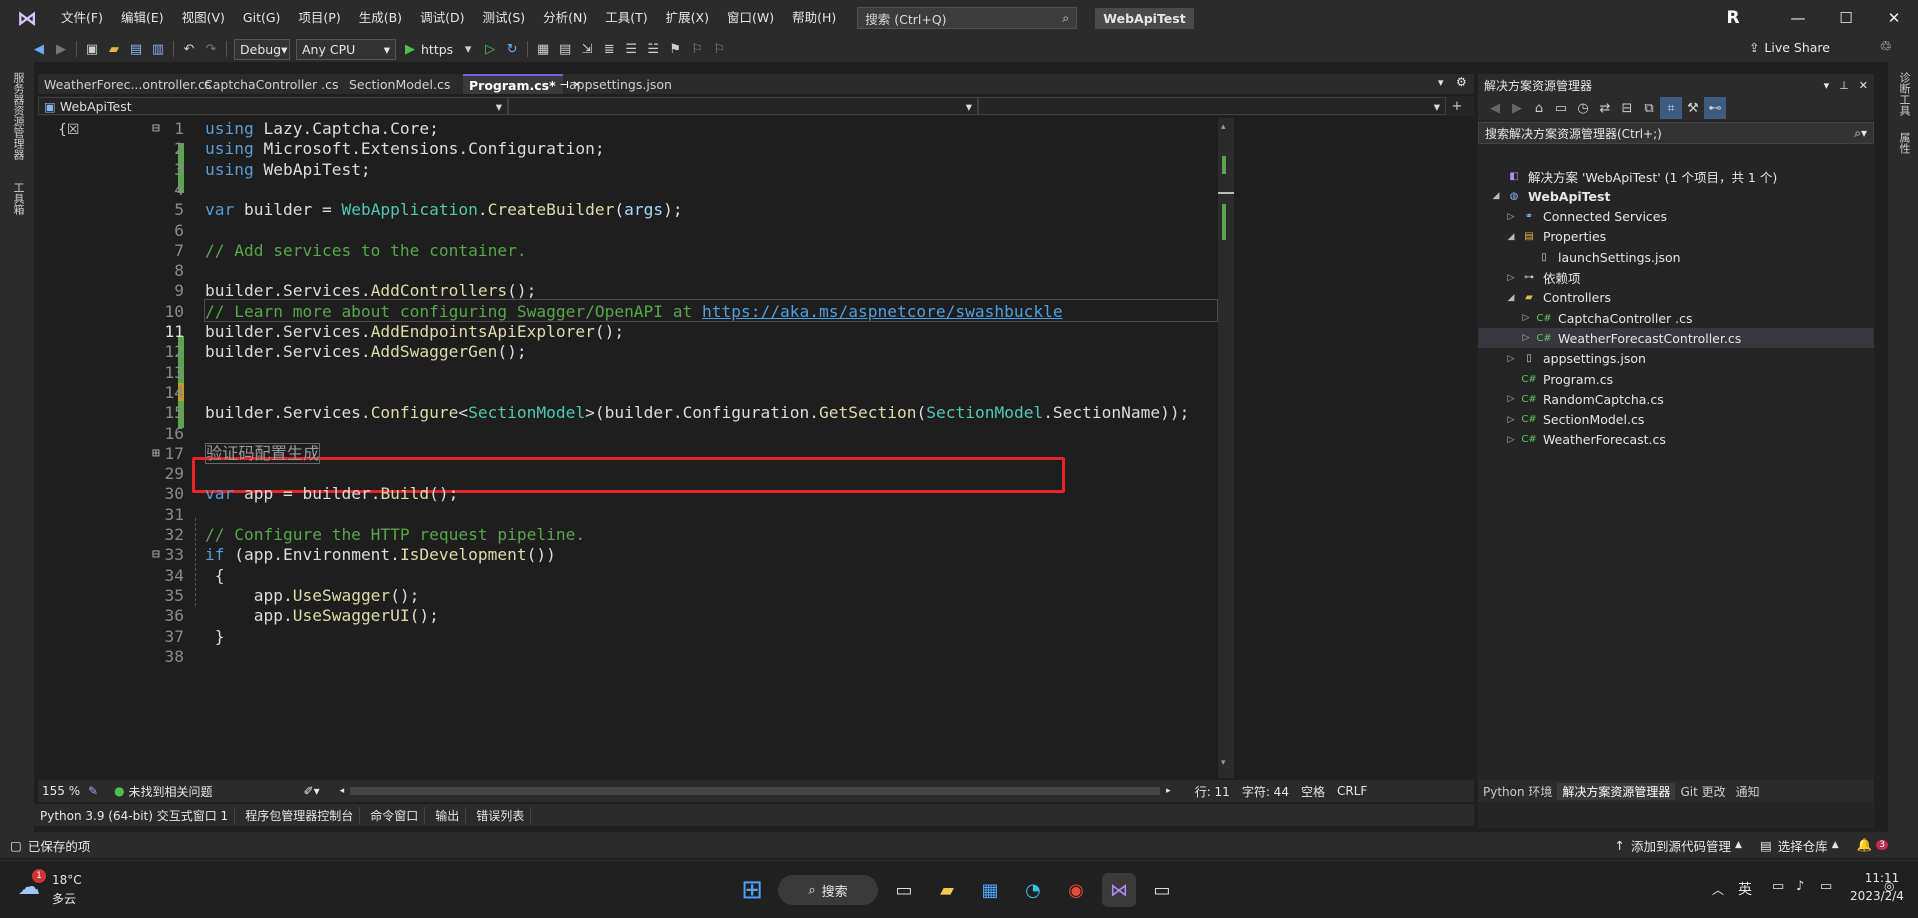 The image size is (1918, 918). Describe the element at coordinates (750, 18) in the screenshot. I see `menu-item: 窗口(W)` at that location.